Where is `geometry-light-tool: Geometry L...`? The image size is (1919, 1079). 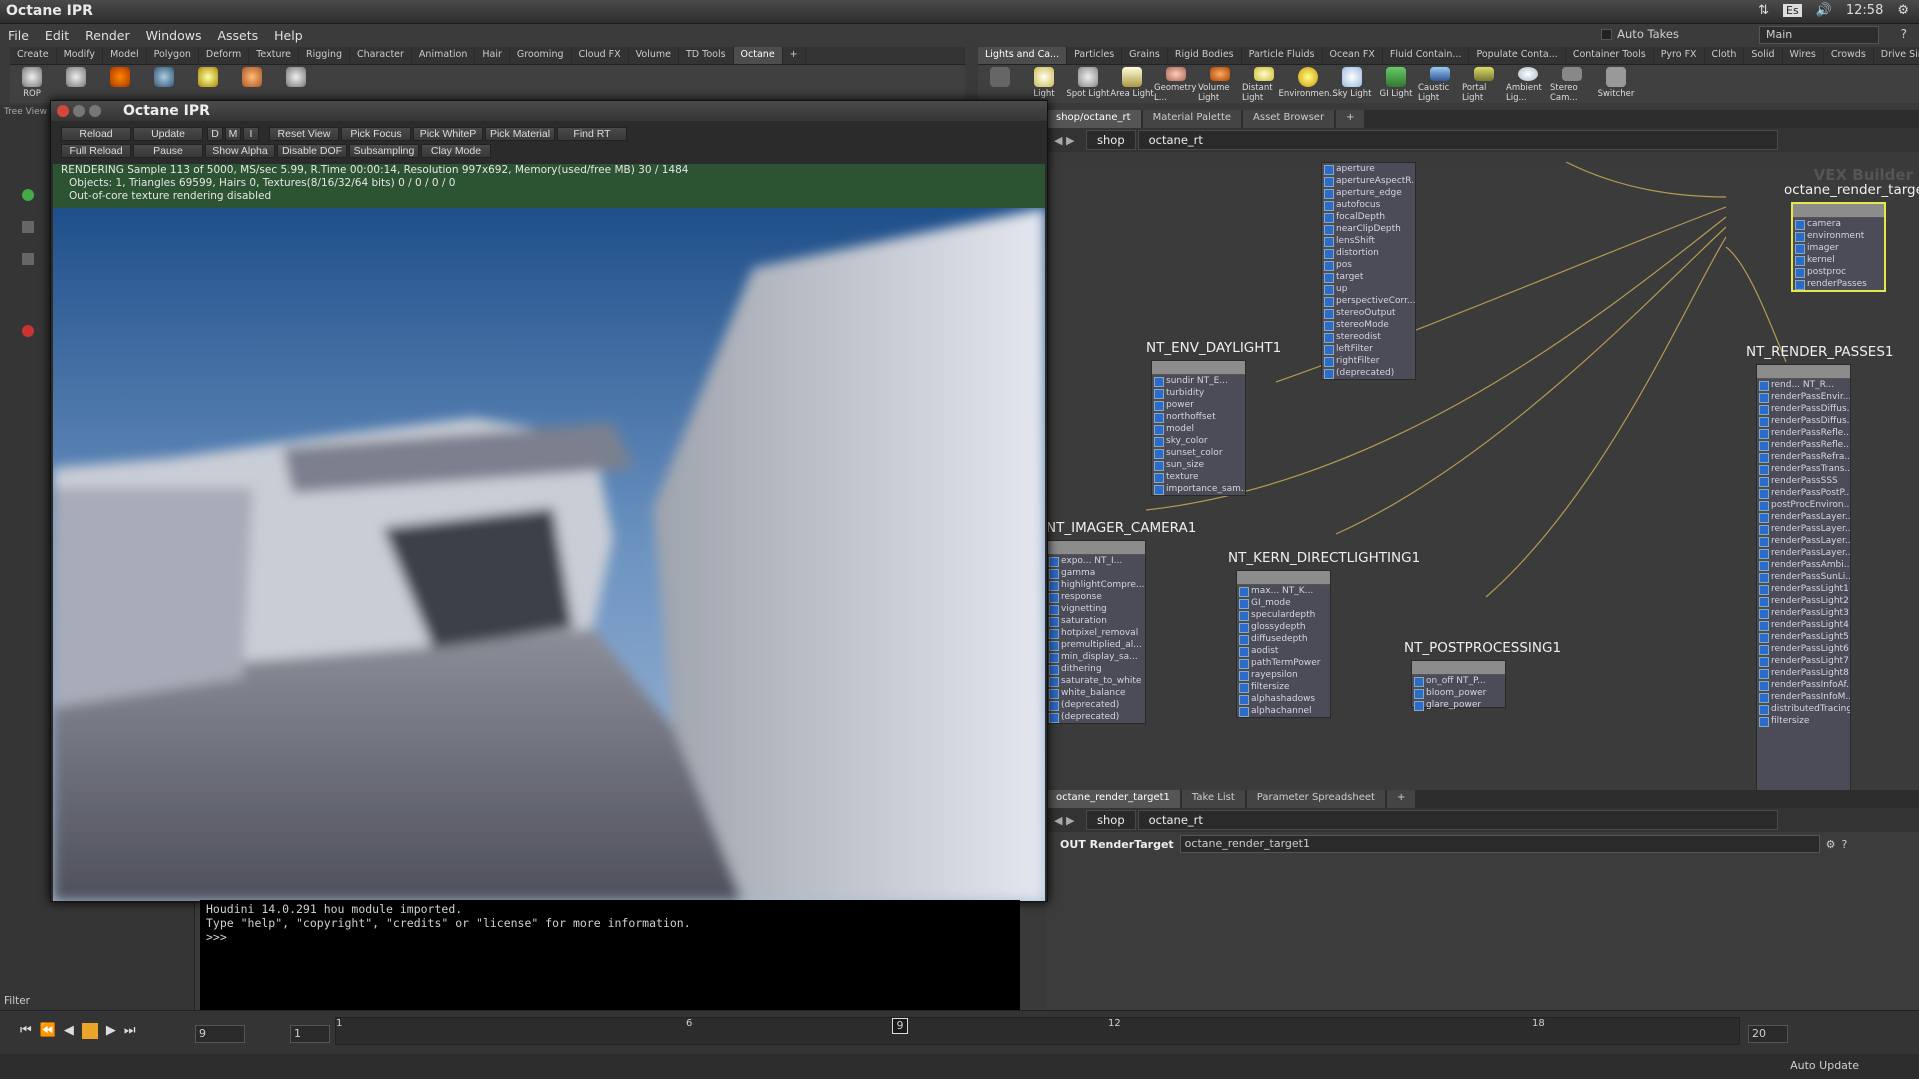 geometry-light-tool: Geometry L... is located at coordinates (1176, 84).